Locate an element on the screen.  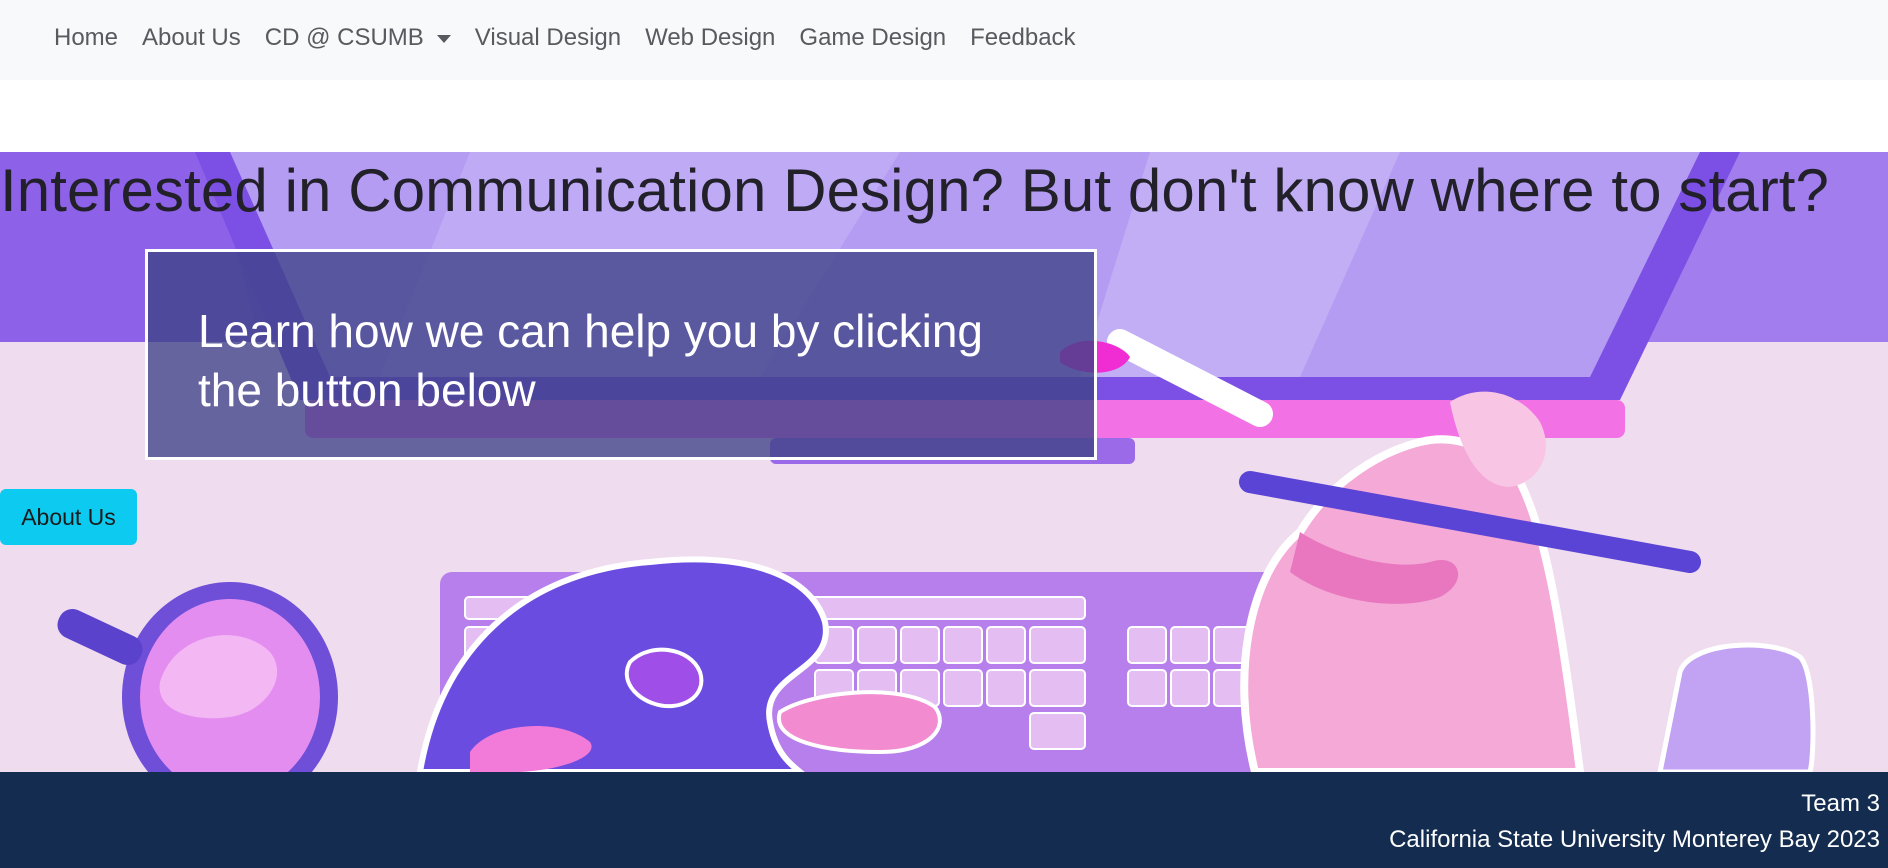
about-us-button: About Us is located at coordinates (68, 517).